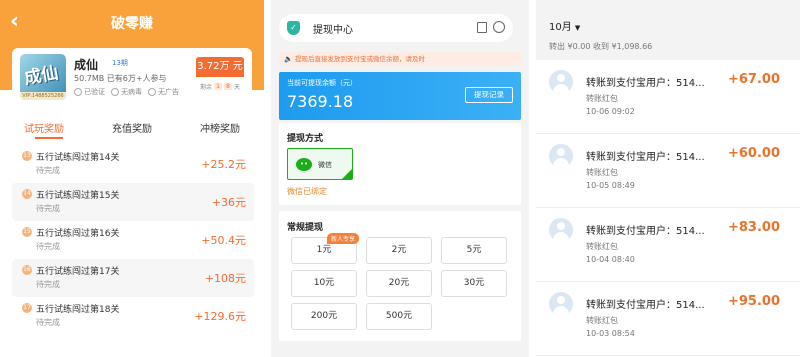  What do you see at coordinates (753, 153) in the screenshot?
I see `transaction-amount: +60.00` at bounding box center [753, 153].